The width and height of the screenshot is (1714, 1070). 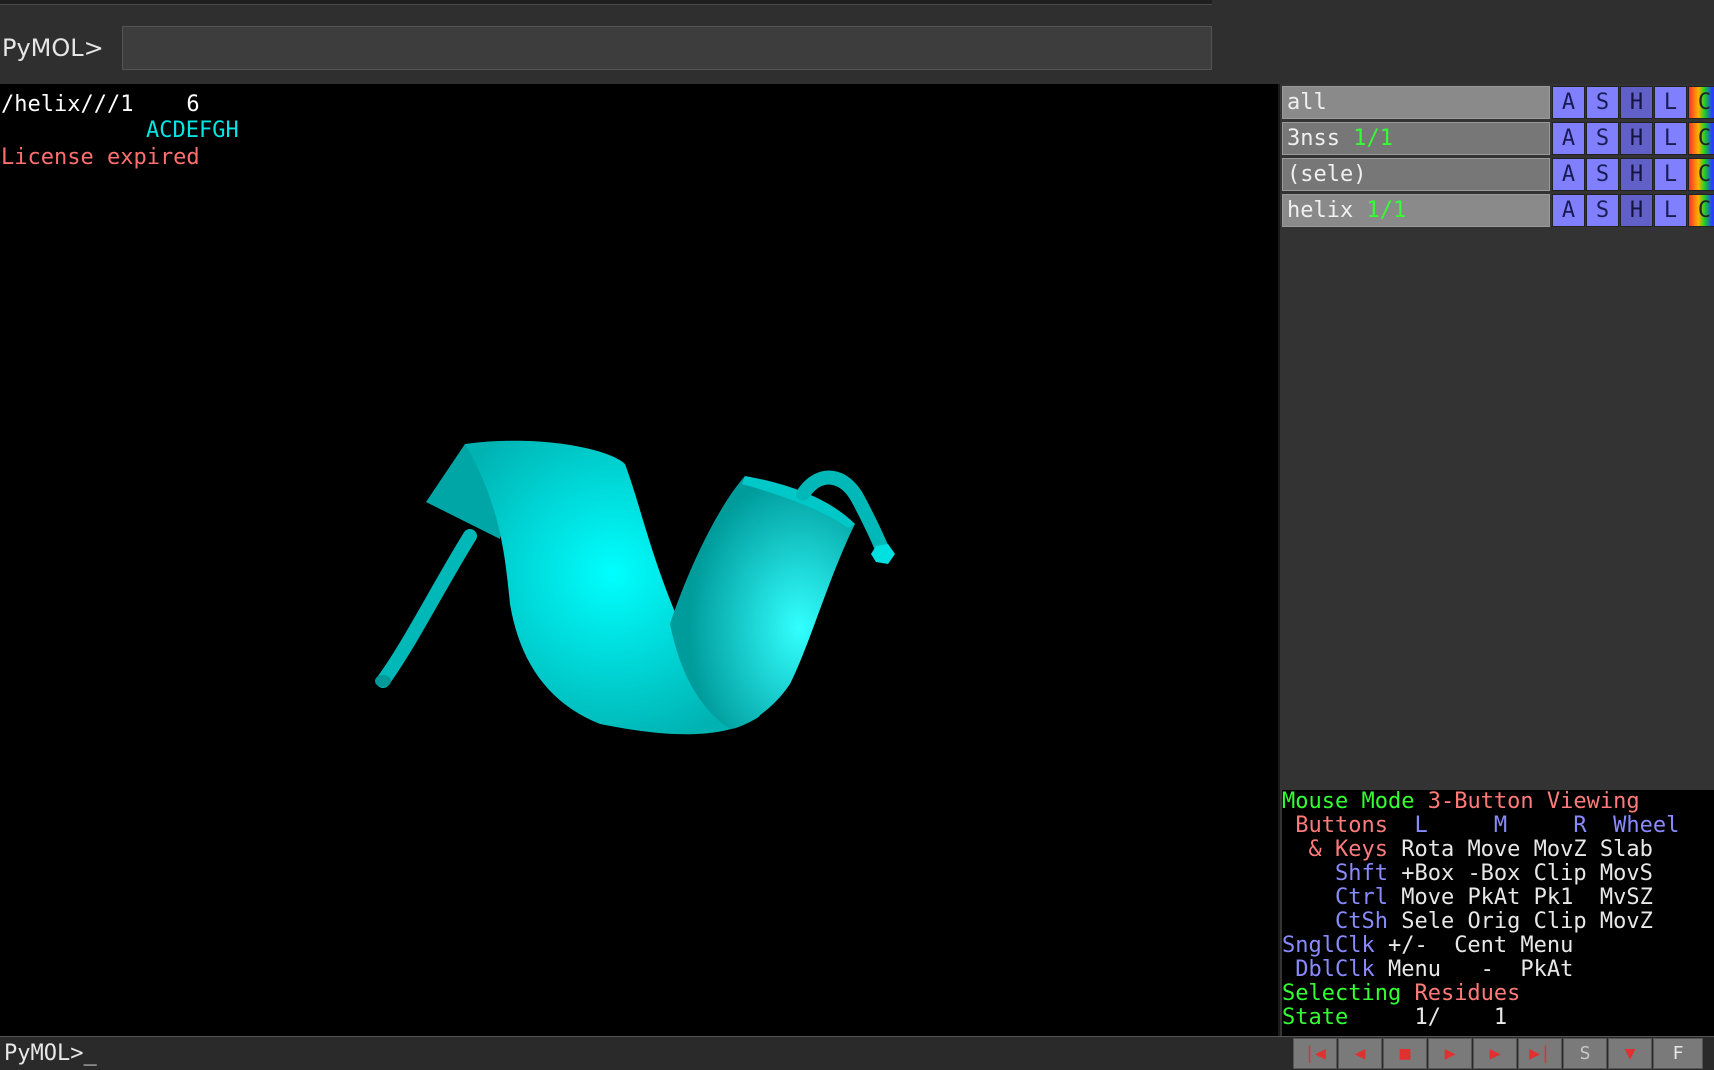 I want to click on movie-controls: |◀ ◀ ■ ▶ ▶ ▶| S ▼ F, so click(x=1497, y=1053).